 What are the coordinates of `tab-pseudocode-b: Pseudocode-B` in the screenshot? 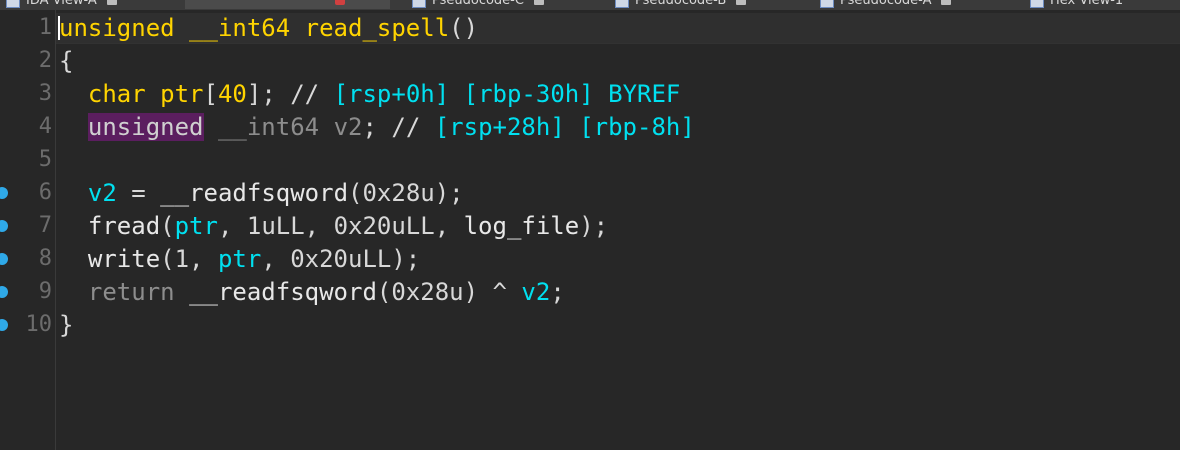 It's located at (681, 4).